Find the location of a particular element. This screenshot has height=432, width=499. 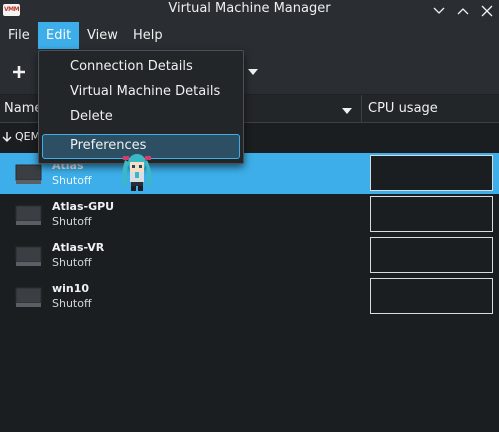

chevron-up-icon is located at coordinates (463, 11).